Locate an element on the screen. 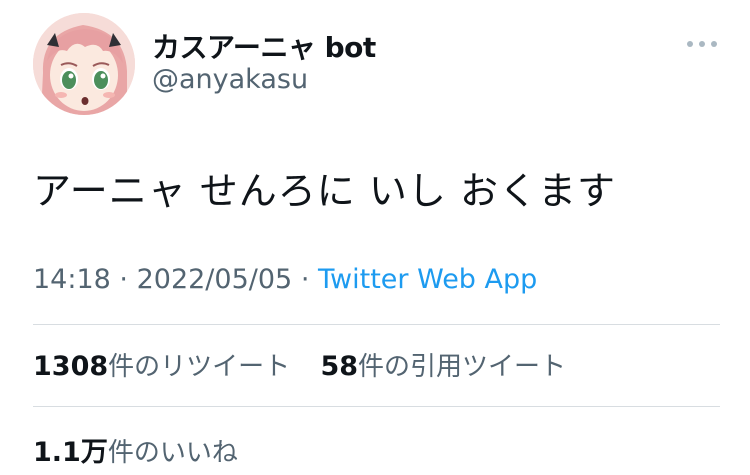  retweet-label: 件のリツイート is located at coordinates (199, 367).